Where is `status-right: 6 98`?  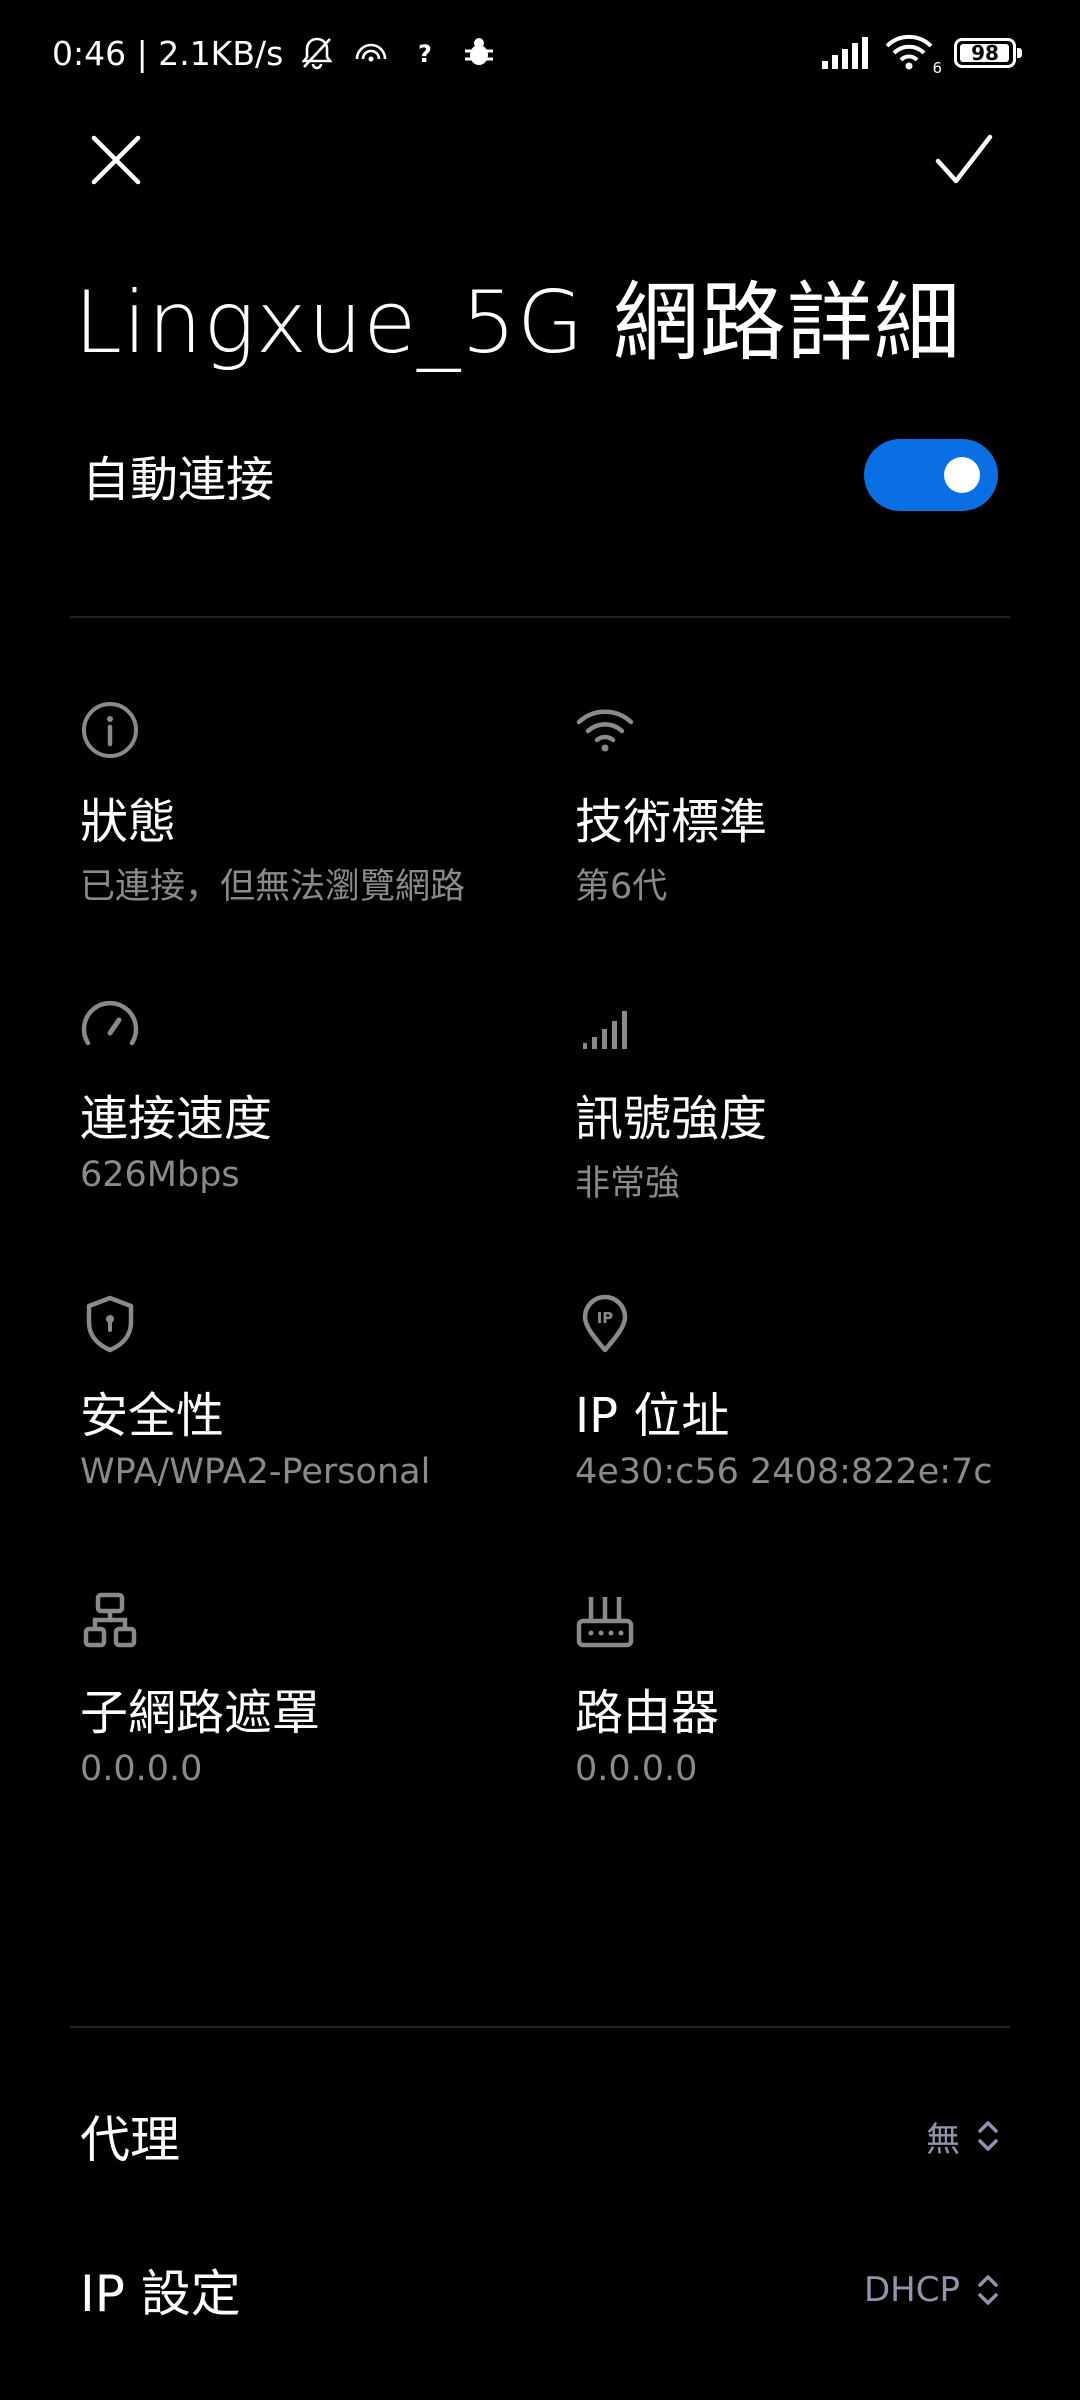 status-right: 6 98 is located at coordinates (914, 53).